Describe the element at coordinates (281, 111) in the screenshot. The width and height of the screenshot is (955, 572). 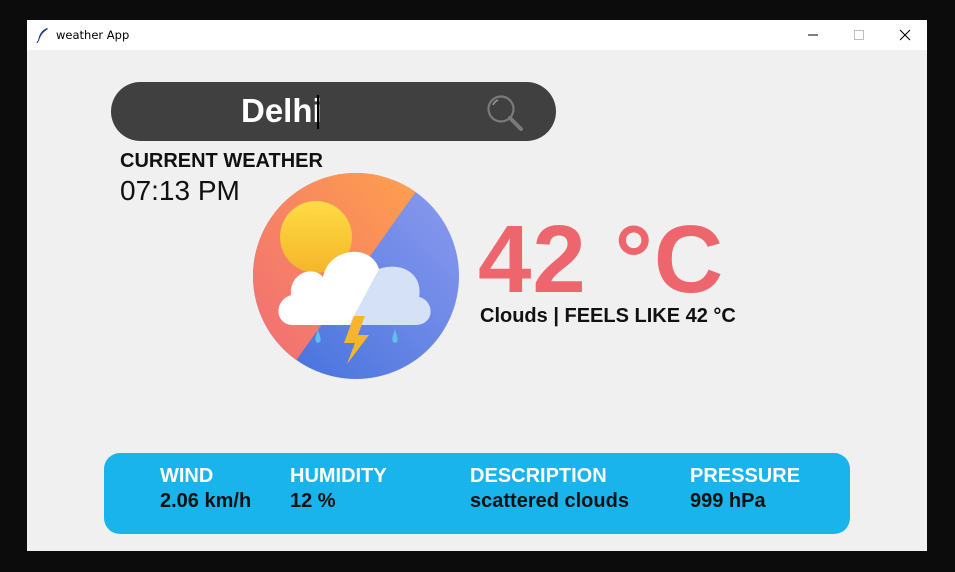
I see `search-input: Delhi` at that location.